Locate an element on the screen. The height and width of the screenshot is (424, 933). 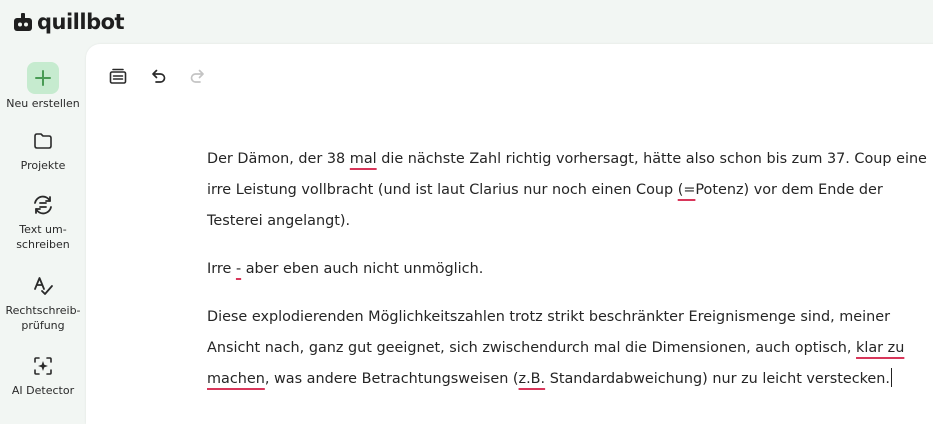
sidebar-item-projects: Projekte is located at coordinates (43, 149).